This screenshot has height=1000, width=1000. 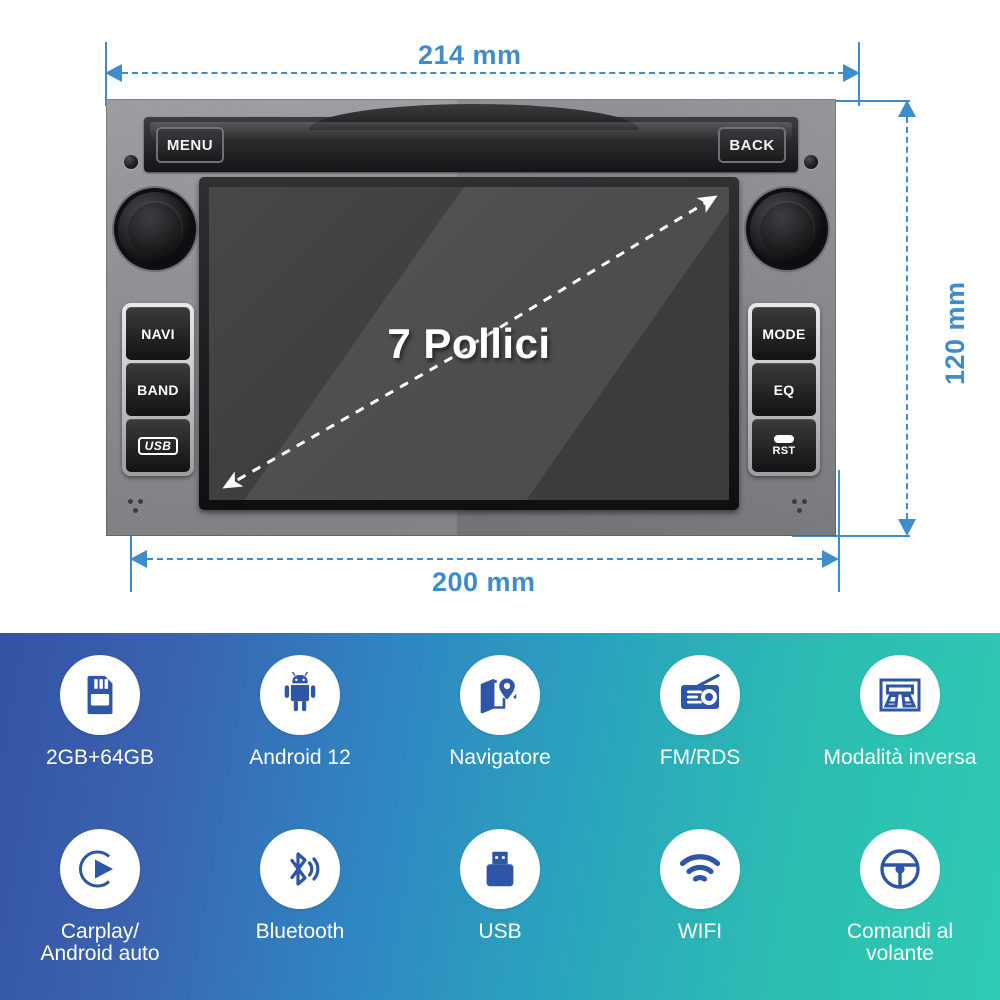 I want to click on height-dimension-line, so click(x=907, y=318).